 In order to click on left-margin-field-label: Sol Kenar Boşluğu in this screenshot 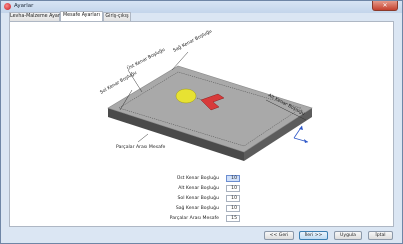, I will do `click(198, 198)`.